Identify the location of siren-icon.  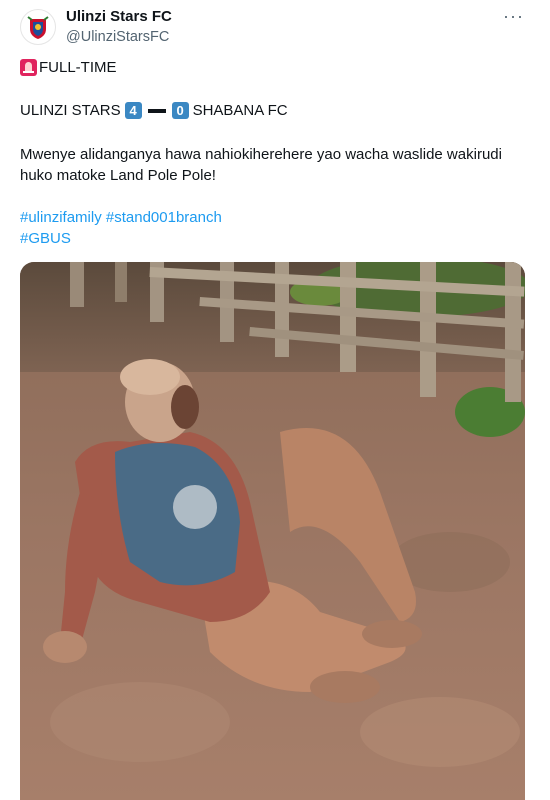
(28, 67).